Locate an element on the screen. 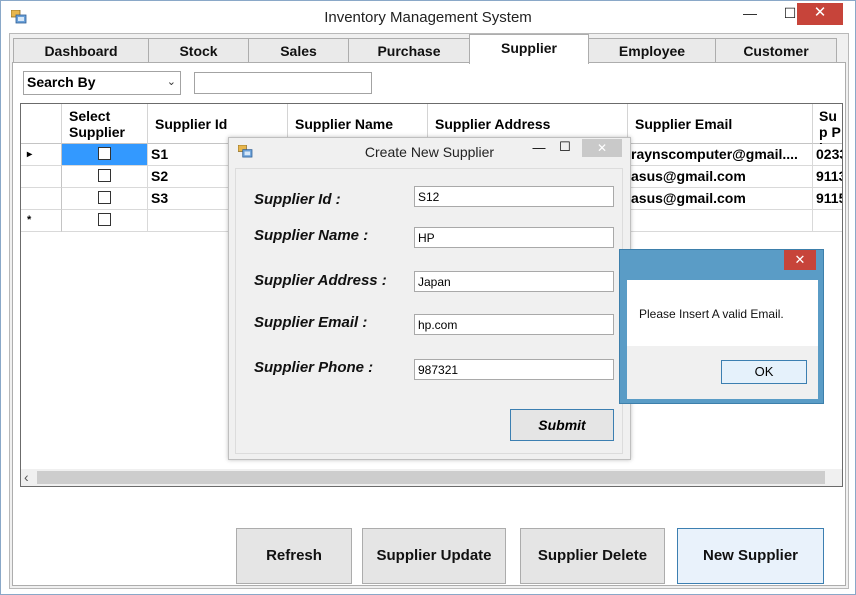 This screenshot has width=856, height=595. row-indicator: ▸ is located at coordinates (41, 155).